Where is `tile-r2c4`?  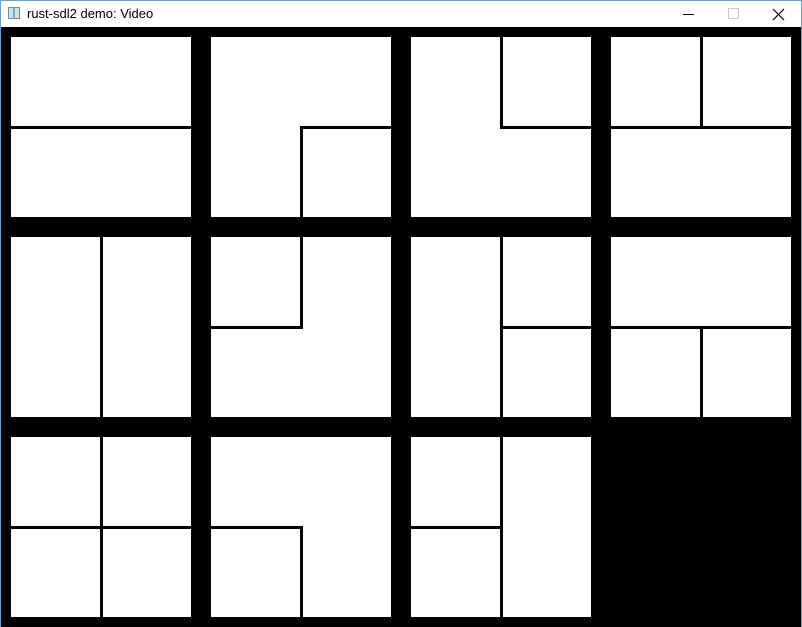
tile-r2c4 is located at coordinates (701, 327).